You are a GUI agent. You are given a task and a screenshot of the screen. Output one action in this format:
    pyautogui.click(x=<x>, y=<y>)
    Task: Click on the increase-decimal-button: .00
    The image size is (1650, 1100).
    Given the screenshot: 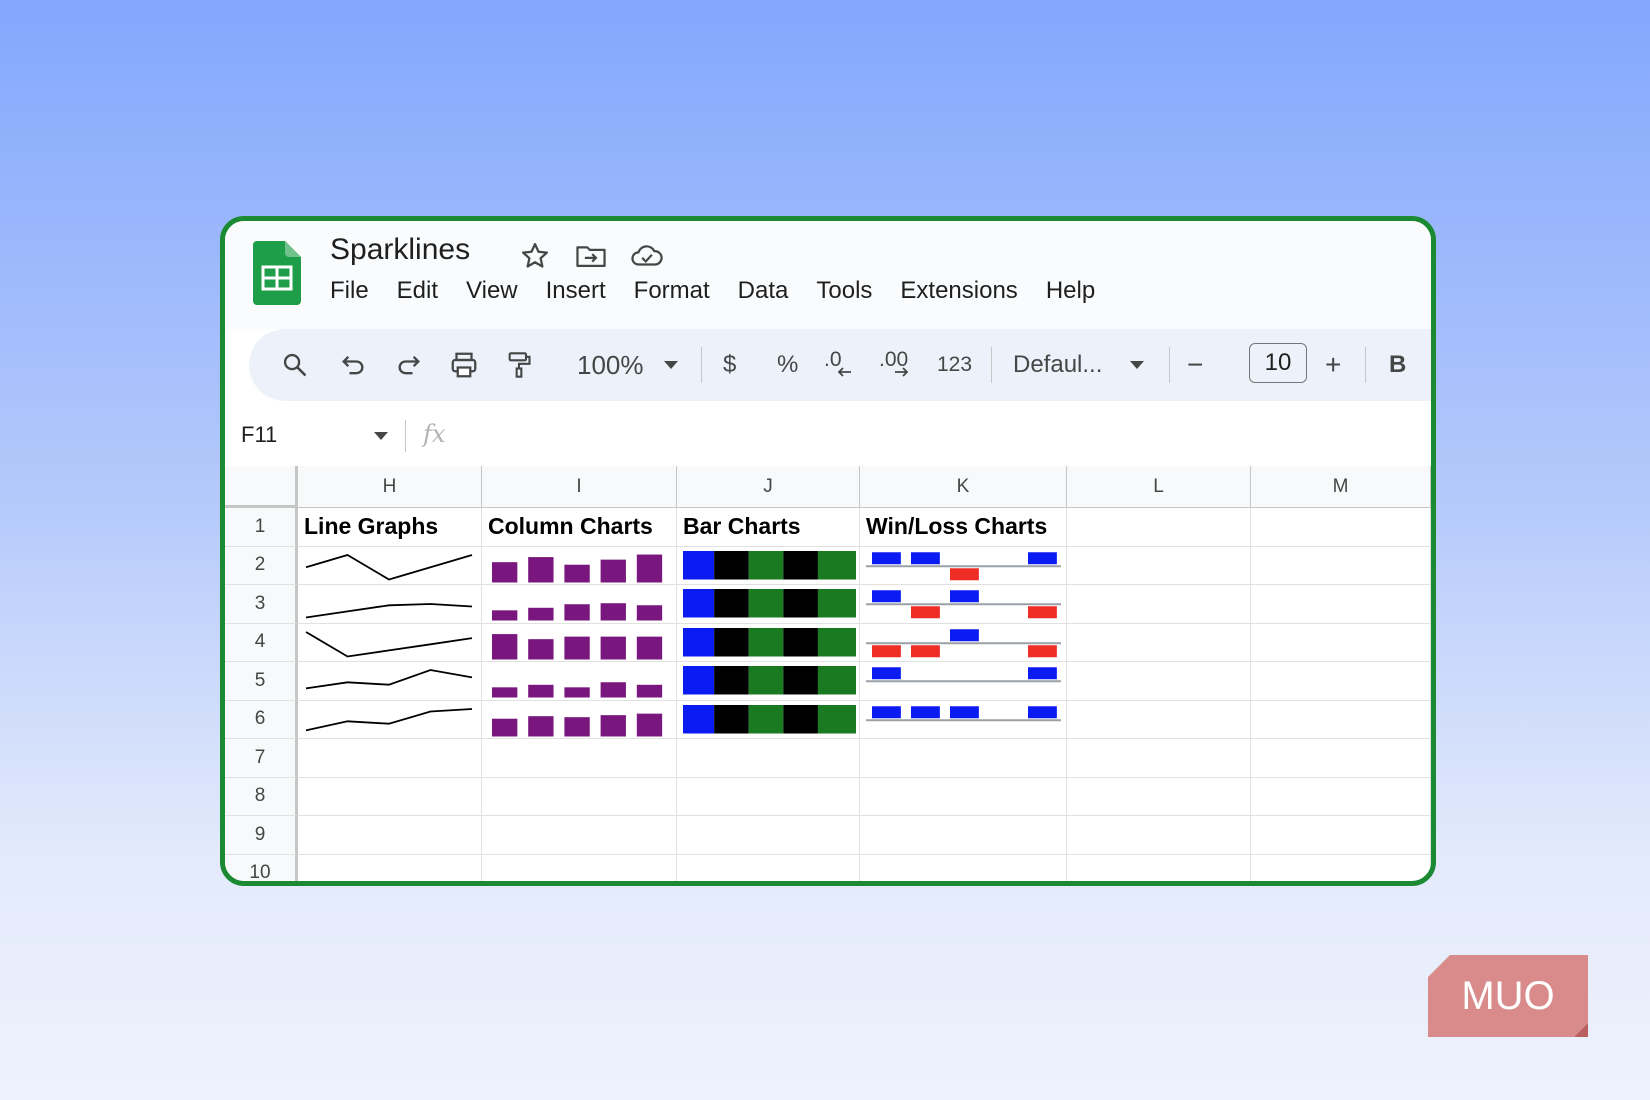 What is the action you would take?
    pyautogui.click(x=894, y=365)
    